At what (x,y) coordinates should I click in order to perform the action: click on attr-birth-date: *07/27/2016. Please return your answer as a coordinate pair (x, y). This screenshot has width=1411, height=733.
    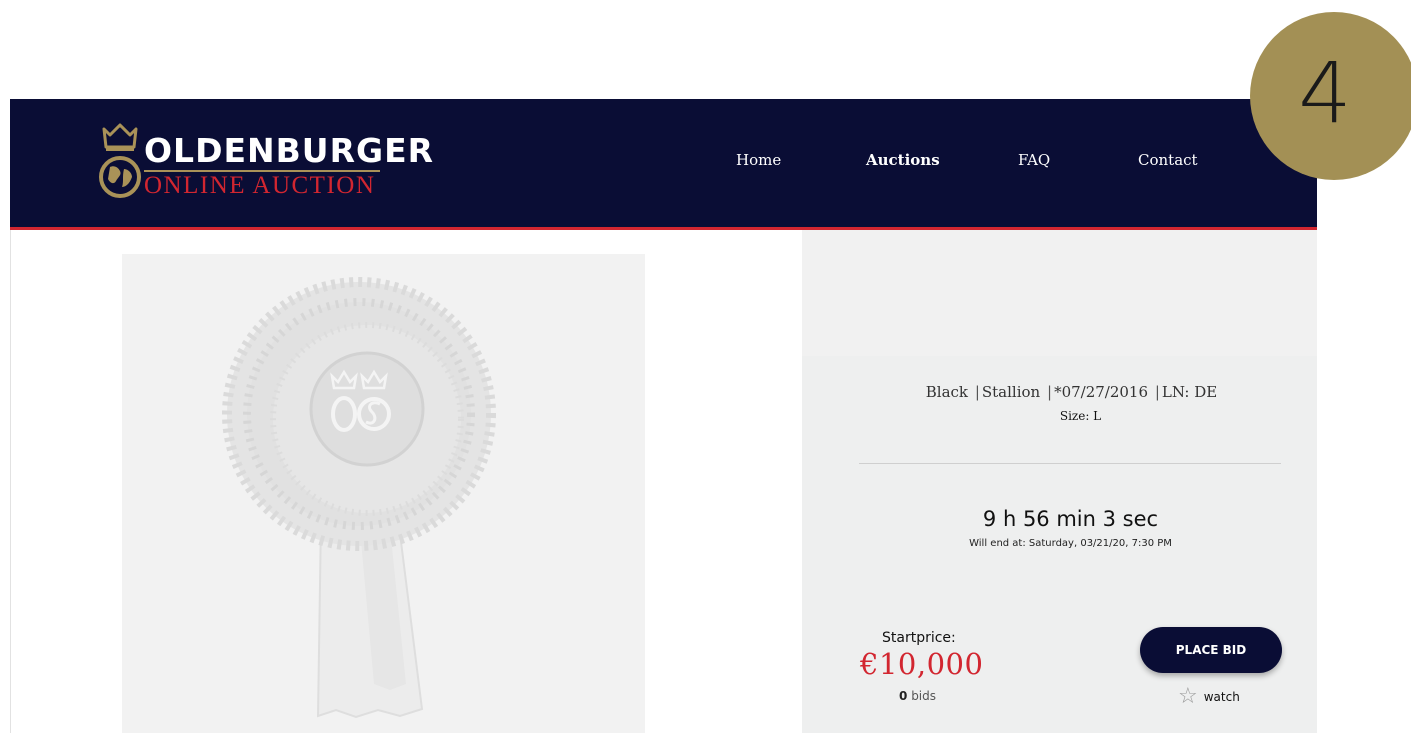
    Looking at the image, I should click on (1101, 392).